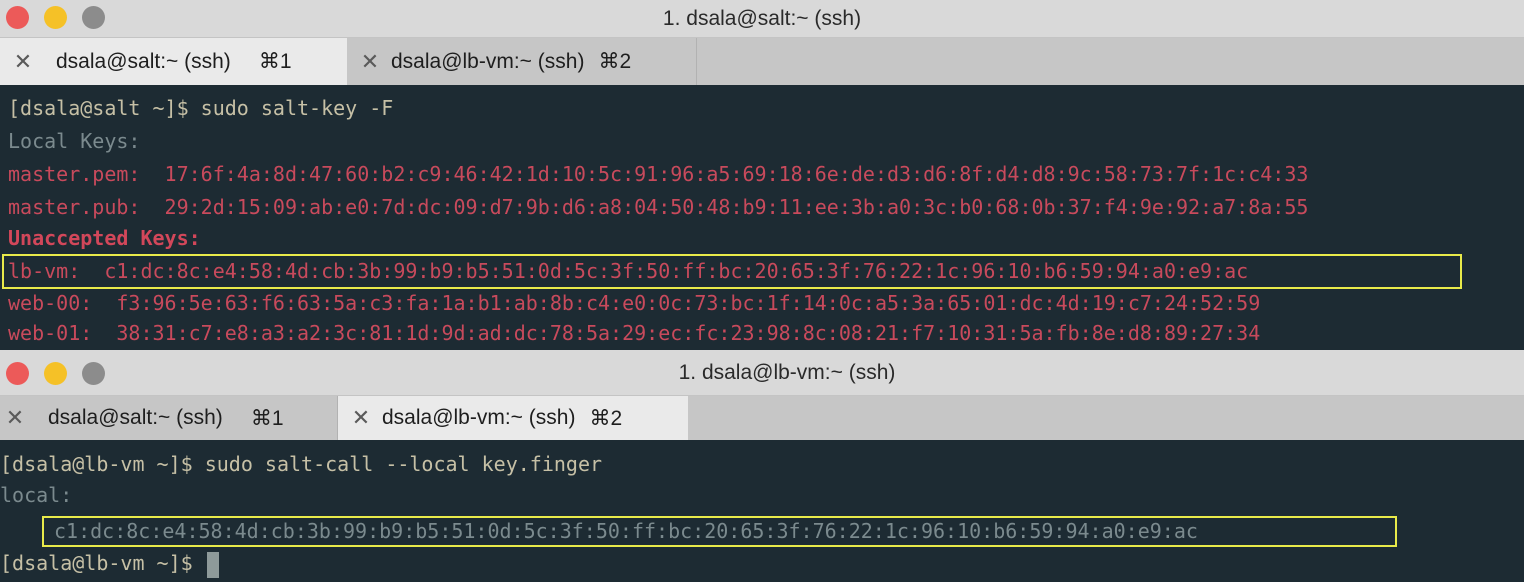 This screenshot has width=1524, height=582. Describe the element at coordinates (104, 238) in the screenshot. I see `unaccepted-keys-header: Unaccepted Keys:` at that location.